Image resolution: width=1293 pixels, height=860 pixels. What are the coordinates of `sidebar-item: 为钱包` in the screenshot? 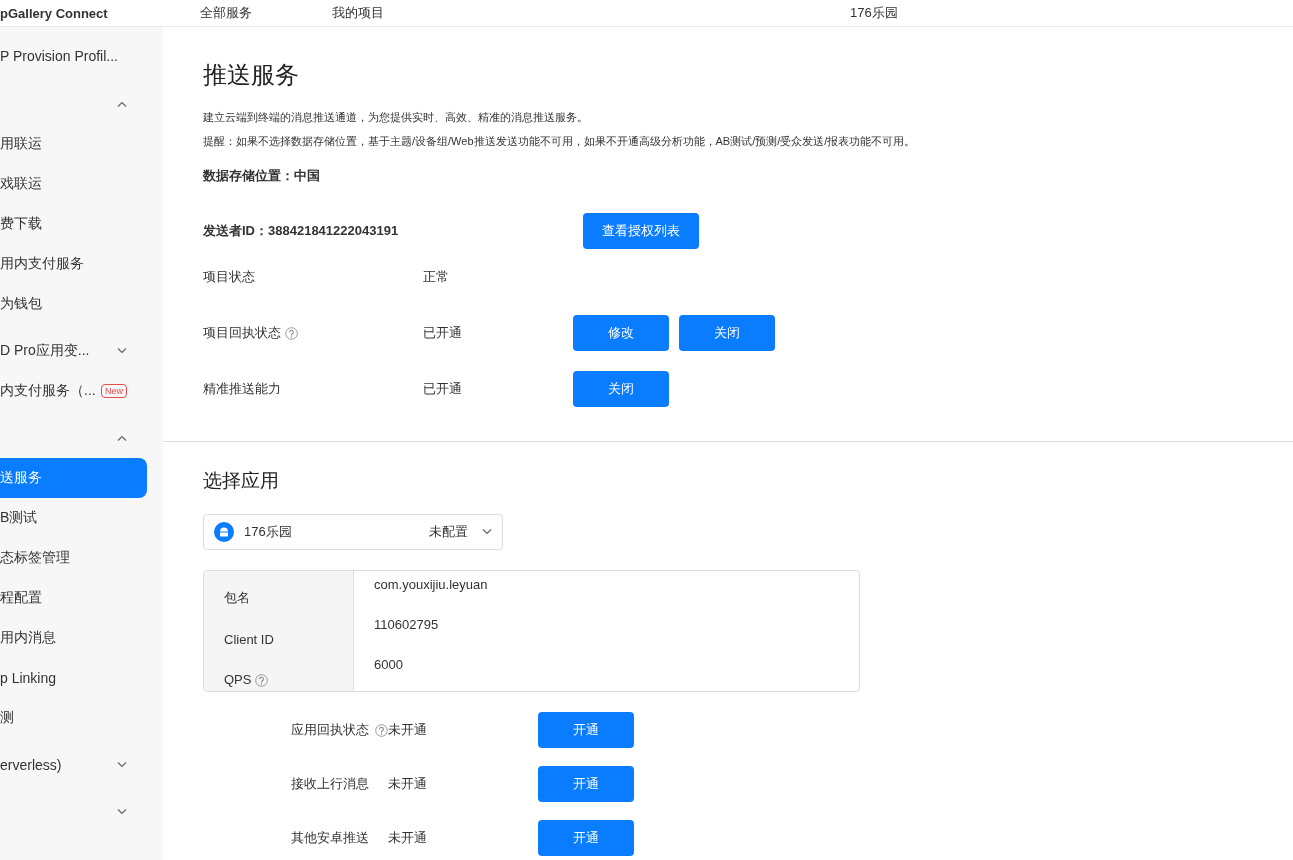 It's located at (73, 304).